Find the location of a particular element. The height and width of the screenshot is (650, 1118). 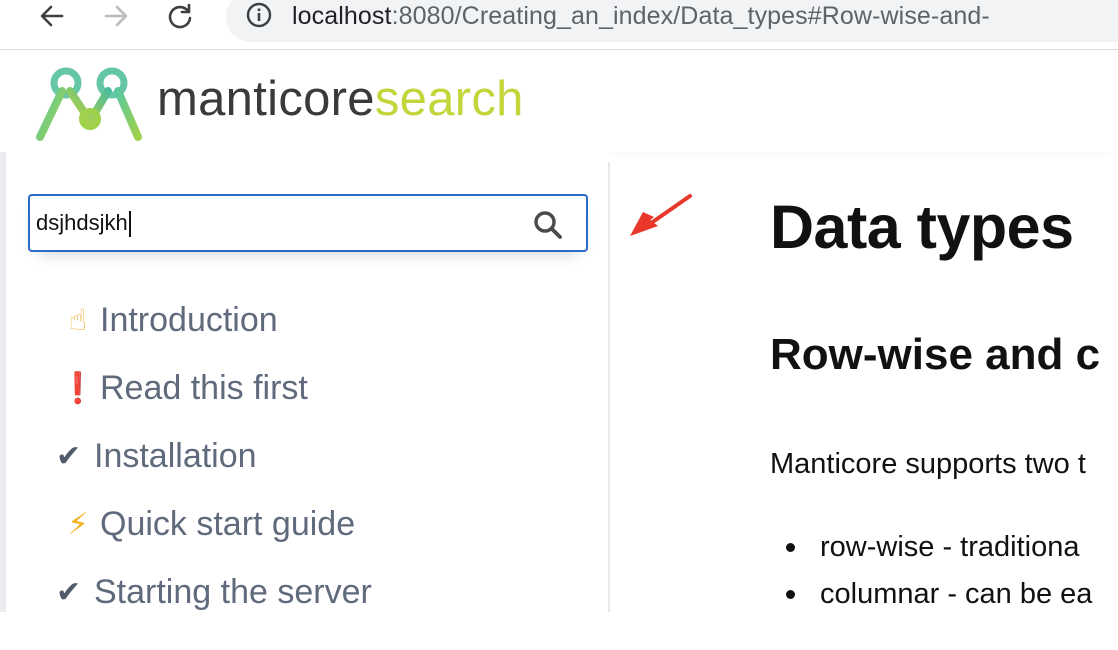

search-icon is located at coordinates (548, 227).